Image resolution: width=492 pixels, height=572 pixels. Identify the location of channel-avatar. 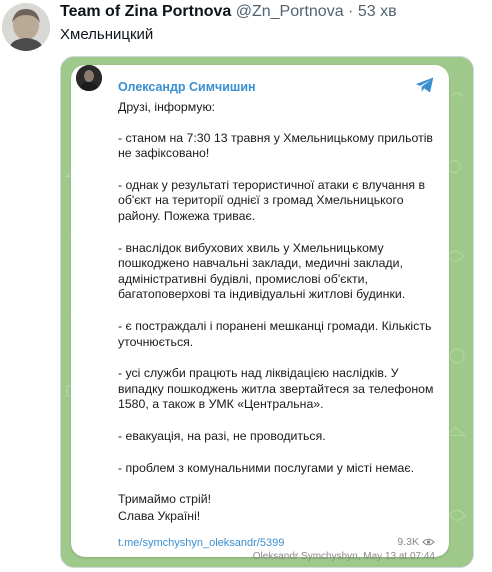
(89, 78).